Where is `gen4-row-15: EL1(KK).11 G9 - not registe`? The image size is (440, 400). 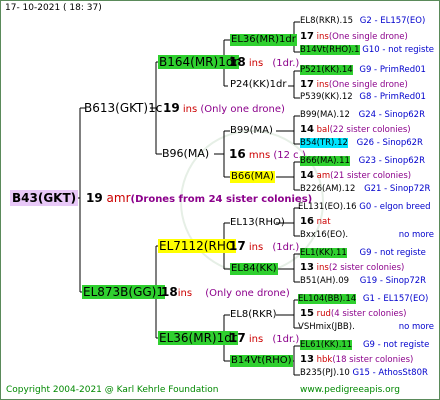
gen4-row-15: EL1(KK).11 G9 - not registe is located at coordinates (363, 253).